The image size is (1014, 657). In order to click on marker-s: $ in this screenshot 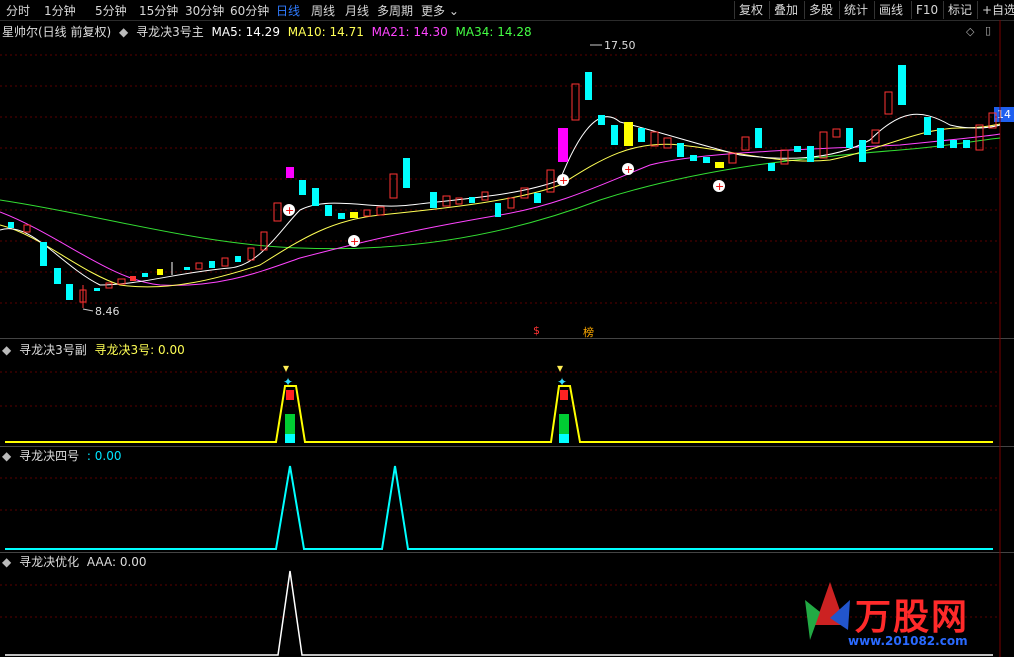, I will do `click(536, 330)`.